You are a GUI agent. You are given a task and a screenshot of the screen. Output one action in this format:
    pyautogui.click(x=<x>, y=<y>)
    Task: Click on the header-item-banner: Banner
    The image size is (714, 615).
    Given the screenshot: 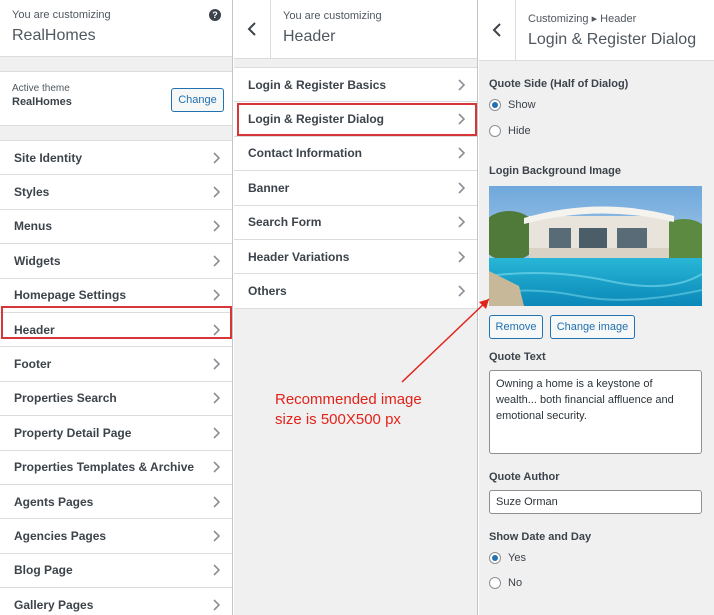 What is the action you would take?
    pyautogui.click(x=355, y=188)
    